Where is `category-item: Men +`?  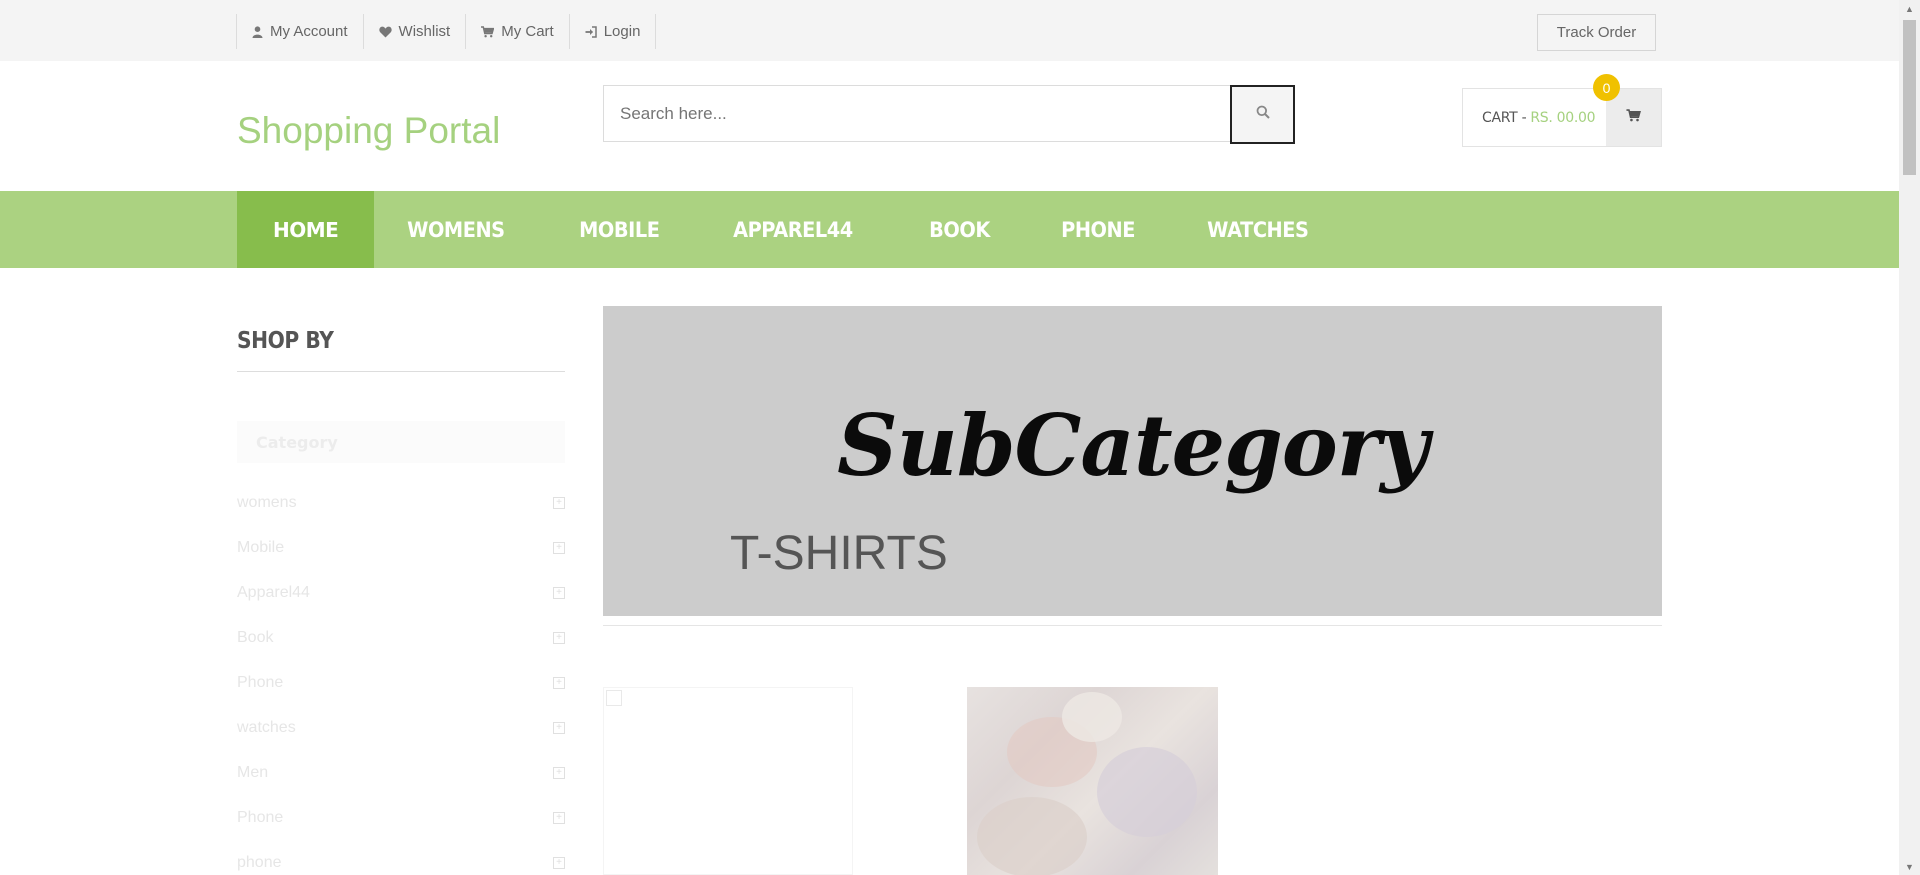 category-item: Men + is located at coordinates (401, 772).